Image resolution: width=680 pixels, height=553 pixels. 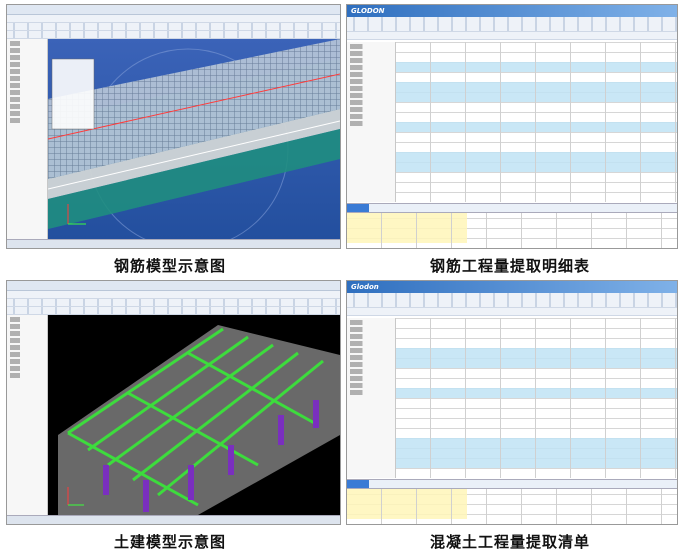 I want to click on caption-rebar-quantity: 钢筋工程量提取明细表, so click(x=509, y=266).